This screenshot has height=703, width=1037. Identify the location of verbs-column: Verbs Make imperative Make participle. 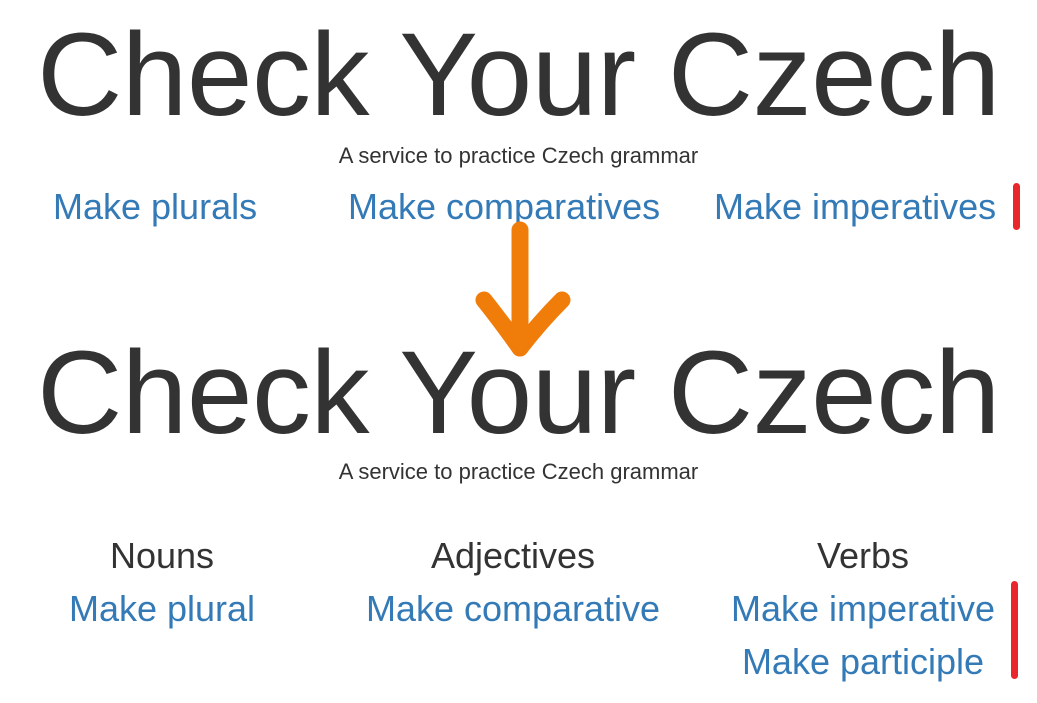
(863, 609).